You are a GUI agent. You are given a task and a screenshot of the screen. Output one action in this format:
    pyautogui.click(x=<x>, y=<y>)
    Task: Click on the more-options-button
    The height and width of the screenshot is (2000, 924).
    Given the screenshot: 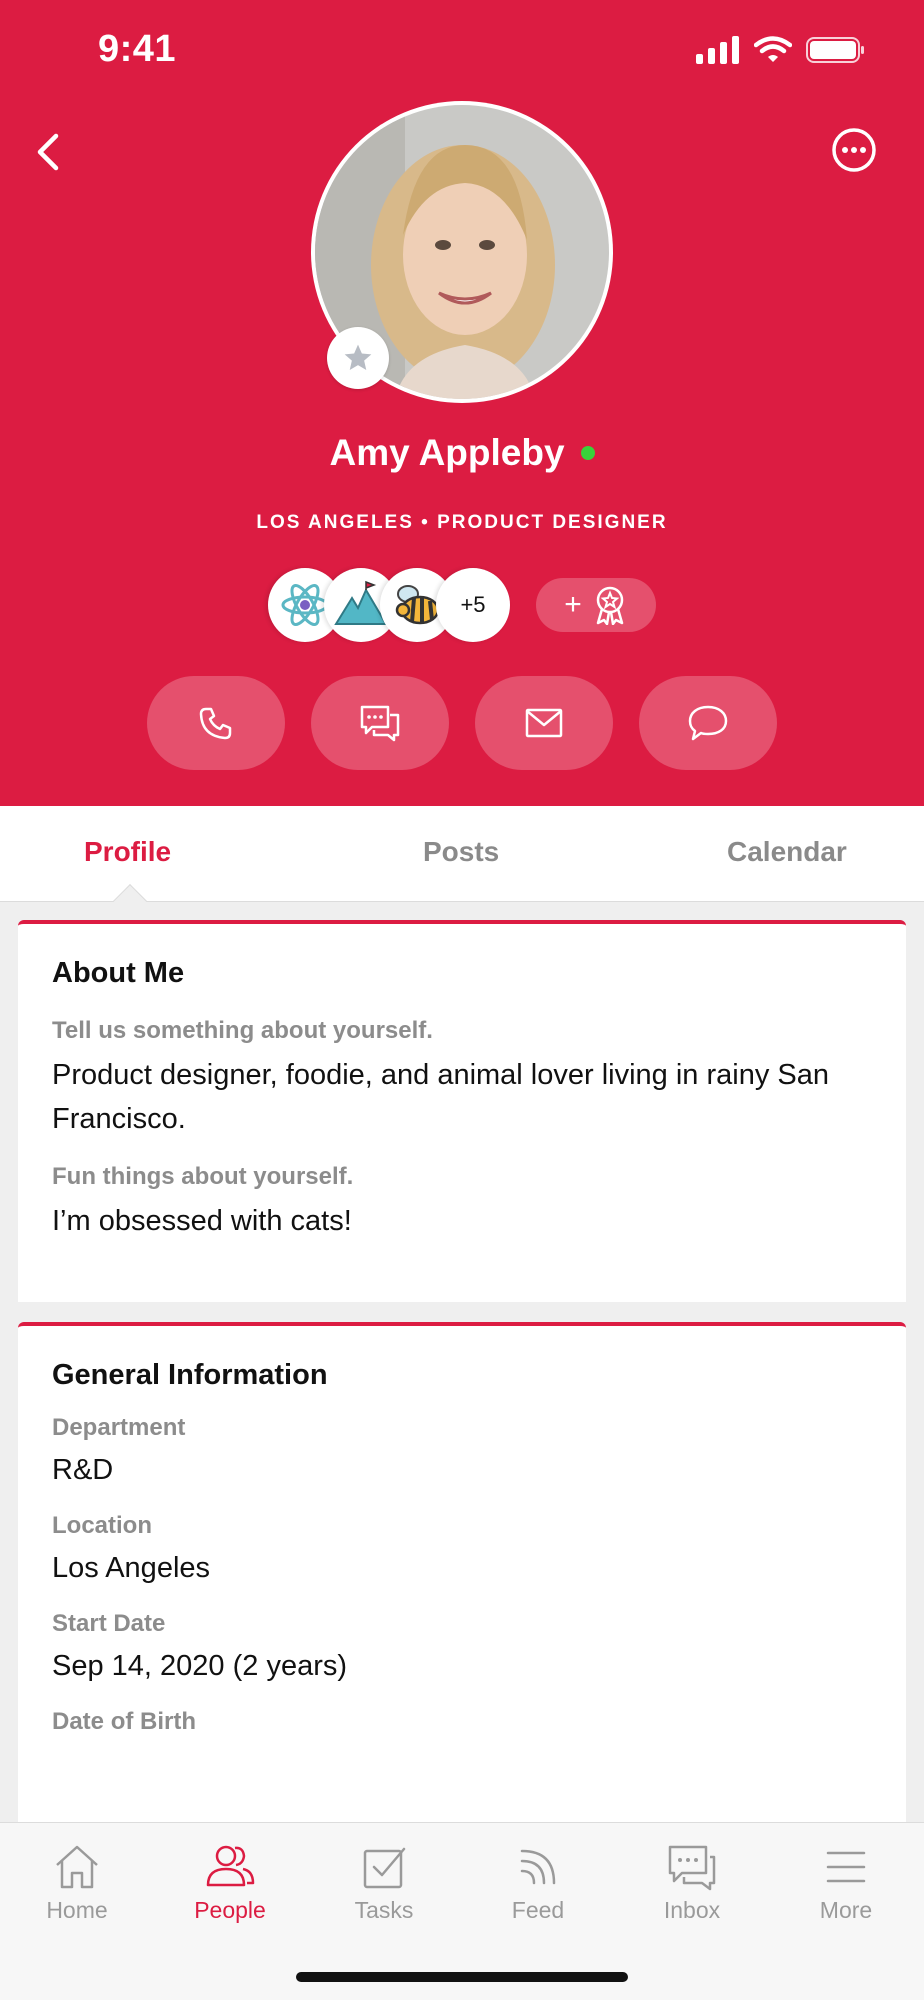 What is the action you would take?
    pyautogui.click(x=854, y=150)
    